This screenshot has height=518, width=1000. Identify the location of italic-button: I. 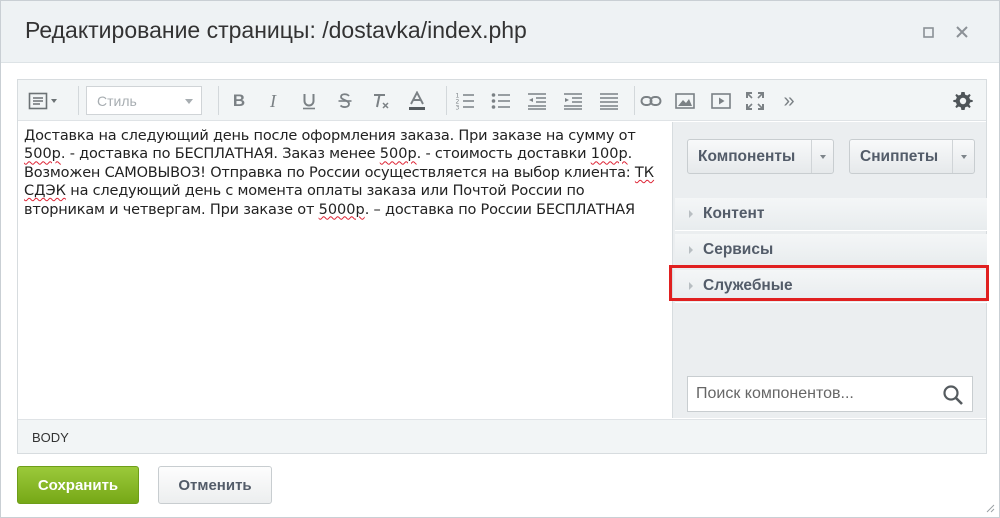
(273, 101).